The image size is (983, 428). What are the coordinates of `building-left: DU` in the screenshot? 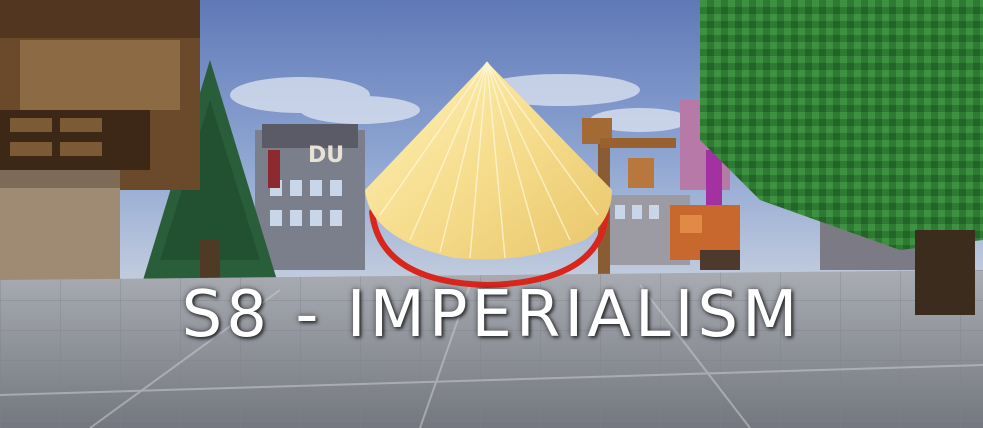 It's located at (310, 197).